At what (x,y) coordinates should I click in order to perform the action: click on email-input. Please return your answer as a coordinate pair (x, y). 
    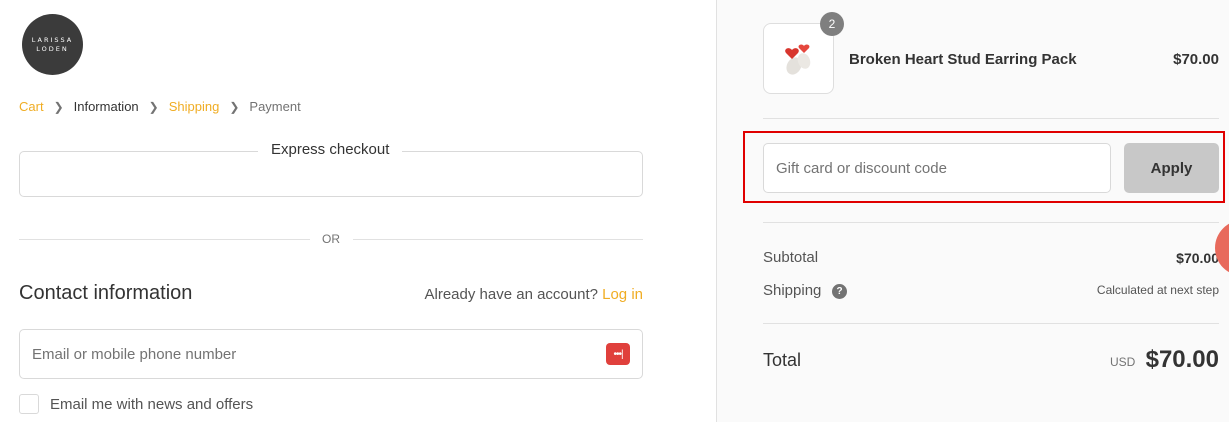
    Looking at the image, I should click on (319, 354).